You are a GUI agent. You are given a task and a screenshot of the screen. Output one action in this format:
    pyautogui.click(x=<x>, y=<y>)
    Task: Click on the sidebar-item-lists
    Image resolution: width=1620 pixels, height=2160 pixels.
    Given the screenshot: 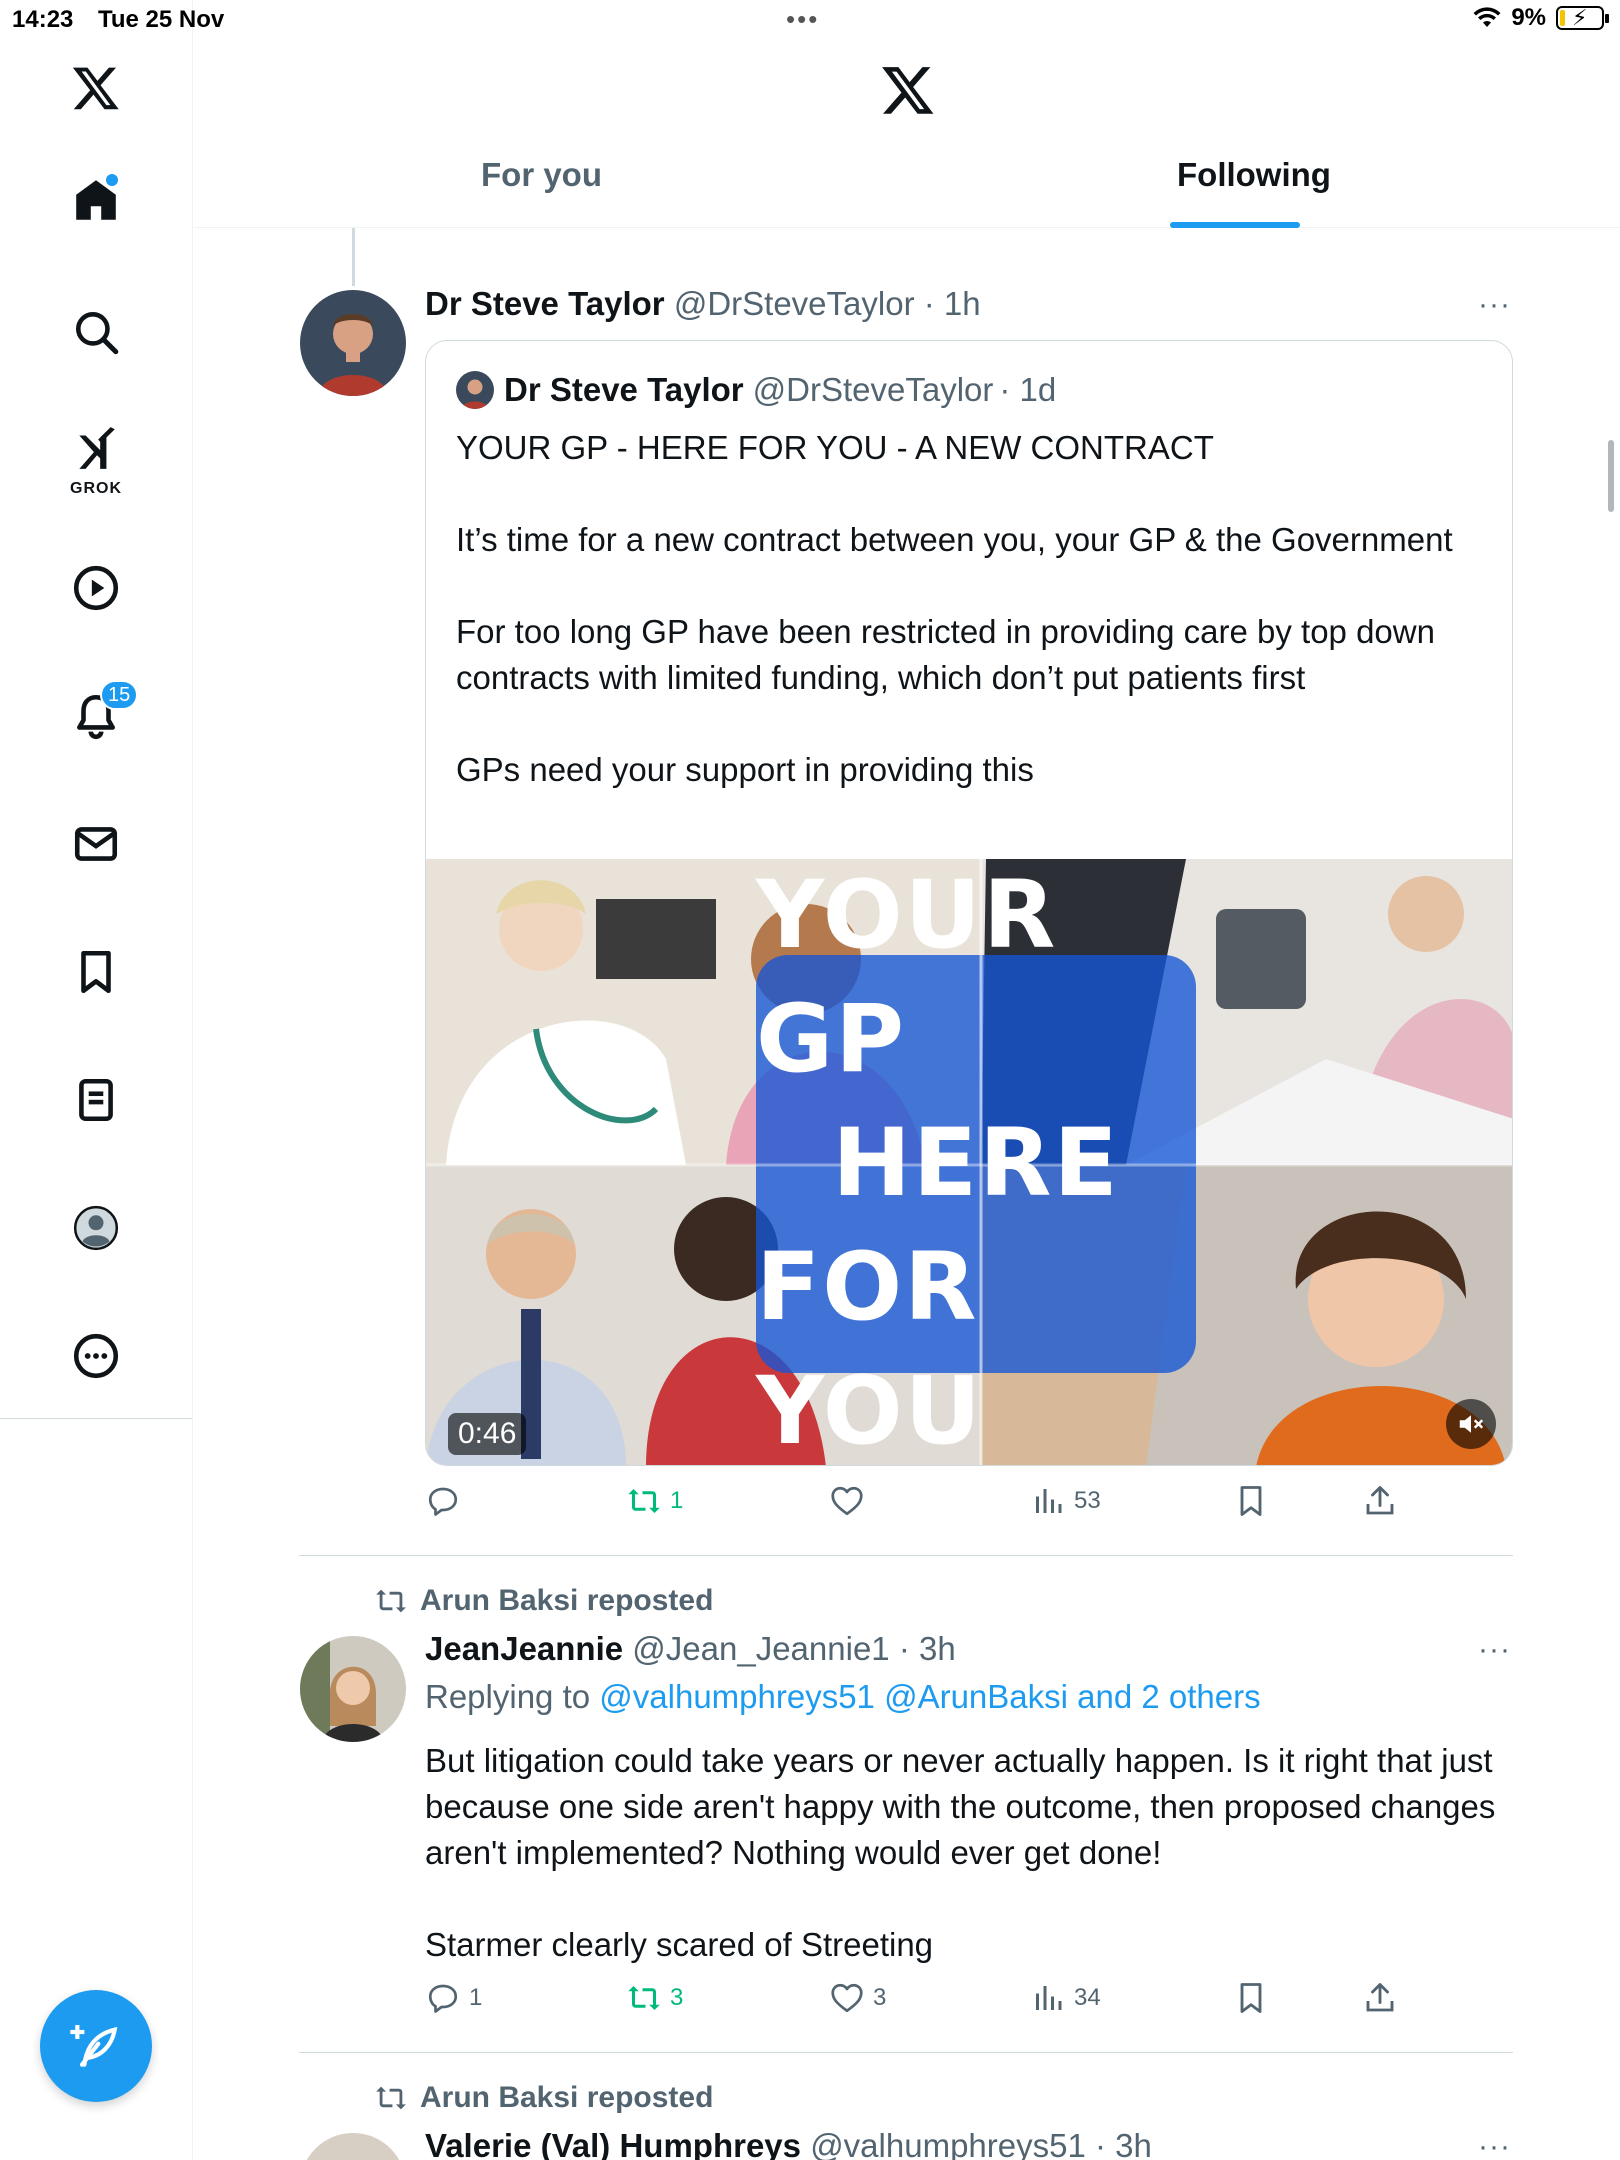 What is the action you would take?
    pyautogui.click(x=96, y=1100)
    